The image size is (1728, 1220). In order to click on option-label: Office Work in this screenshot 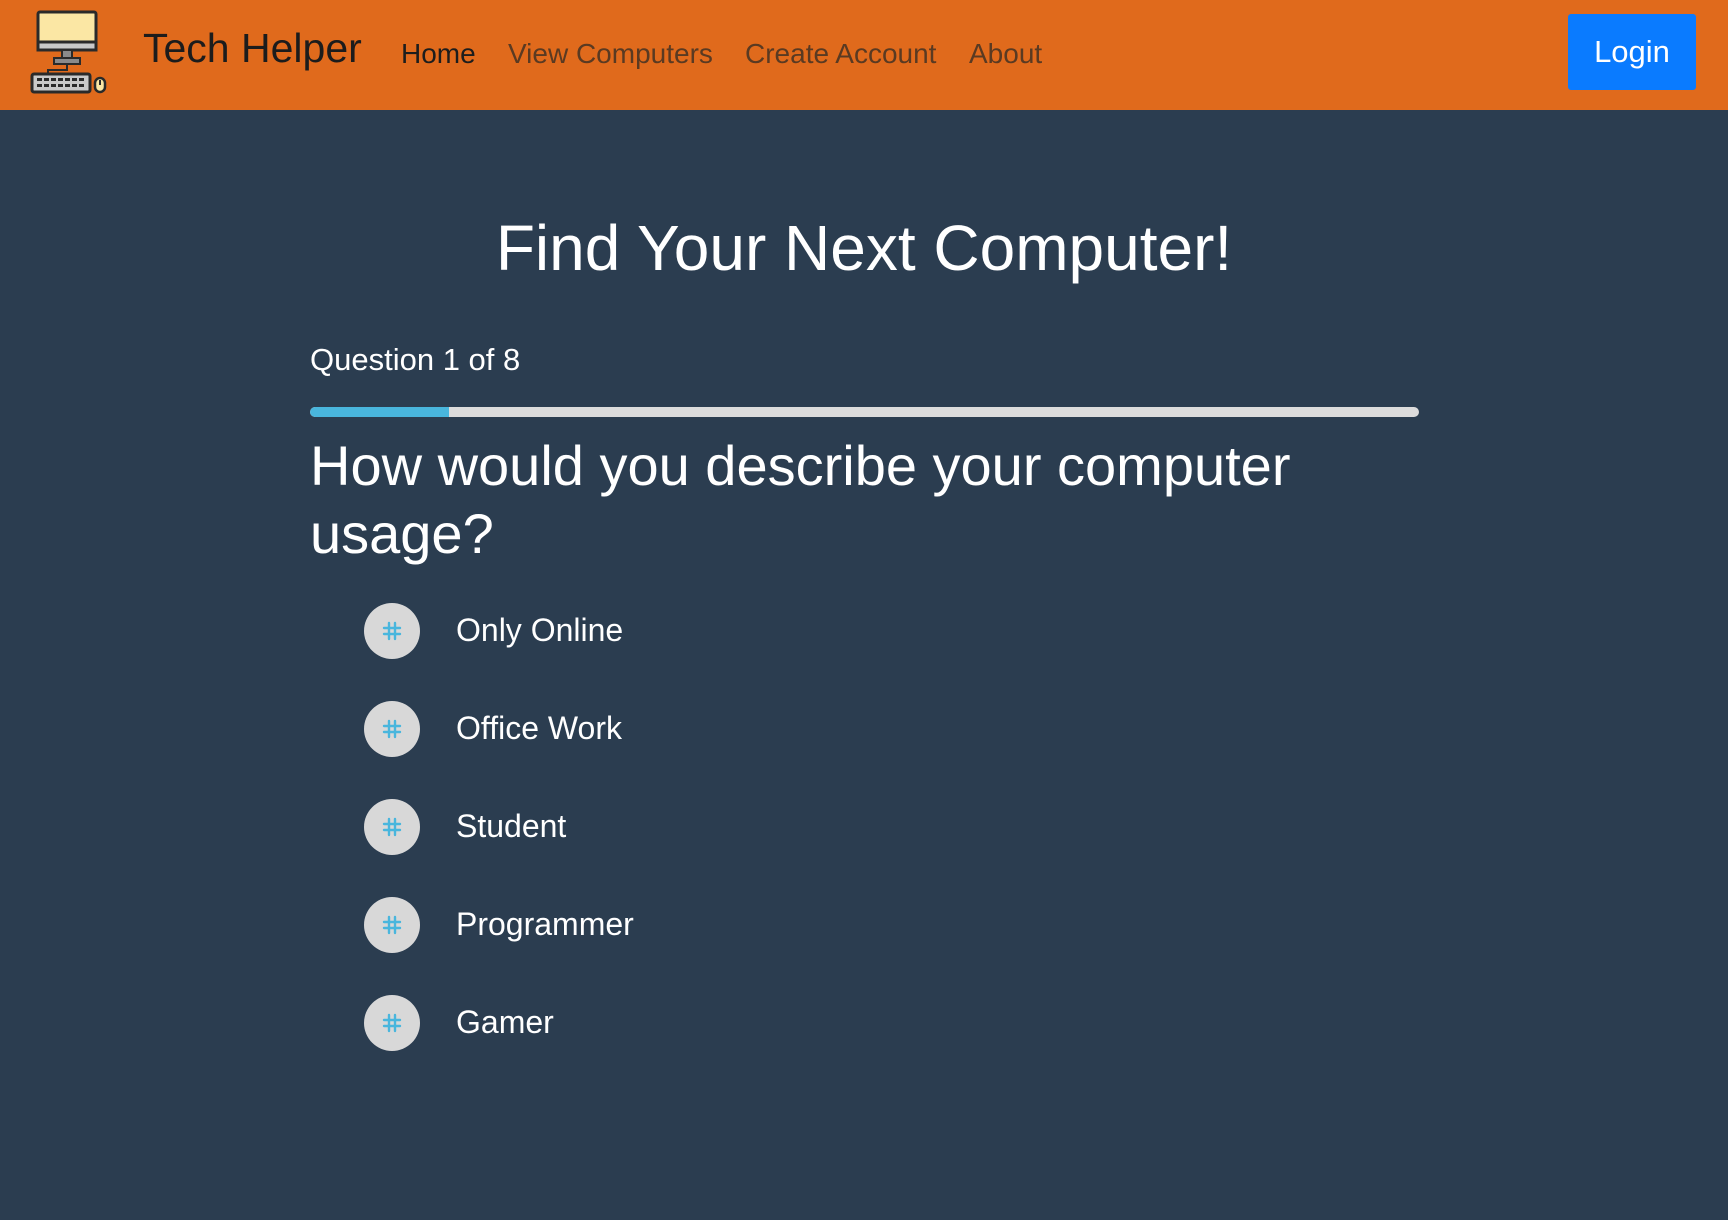, I will do `click(539, 728)`.